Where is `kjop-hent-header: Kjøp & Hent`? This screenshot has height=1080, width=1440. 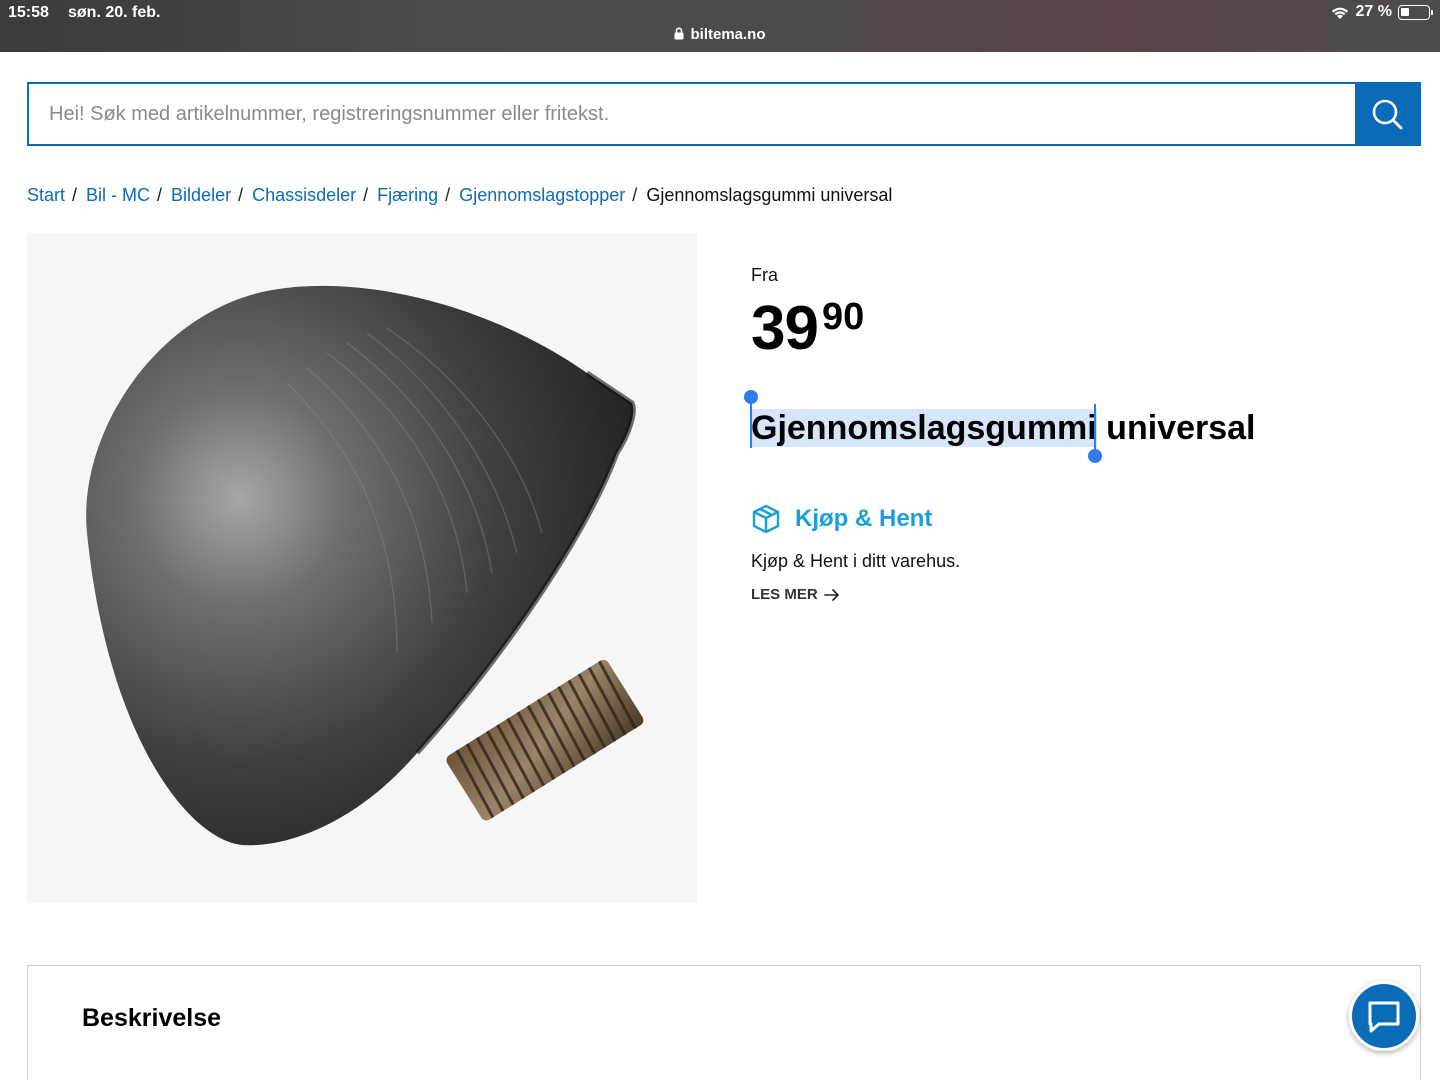 kjop-hent-header: Kjøp & Hent is located at coordinates (841, 519).